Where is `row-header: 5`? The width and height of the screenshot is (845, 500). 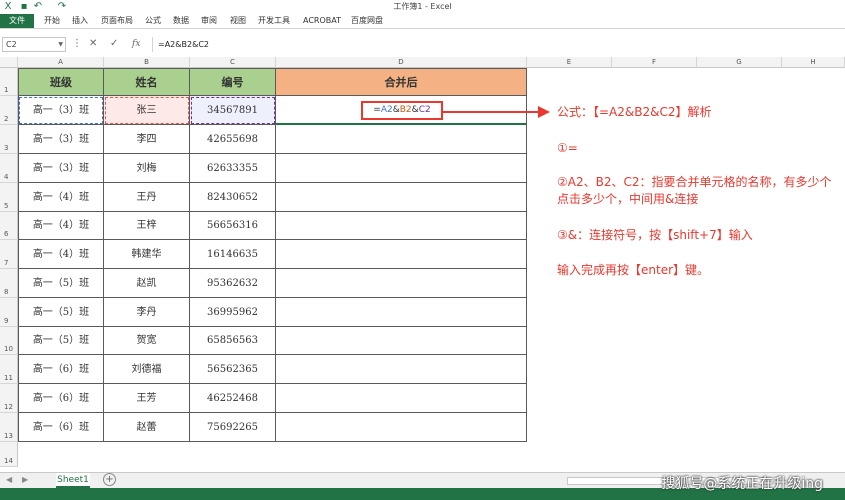
row-header: 5 is located at coordinates (9, 197).